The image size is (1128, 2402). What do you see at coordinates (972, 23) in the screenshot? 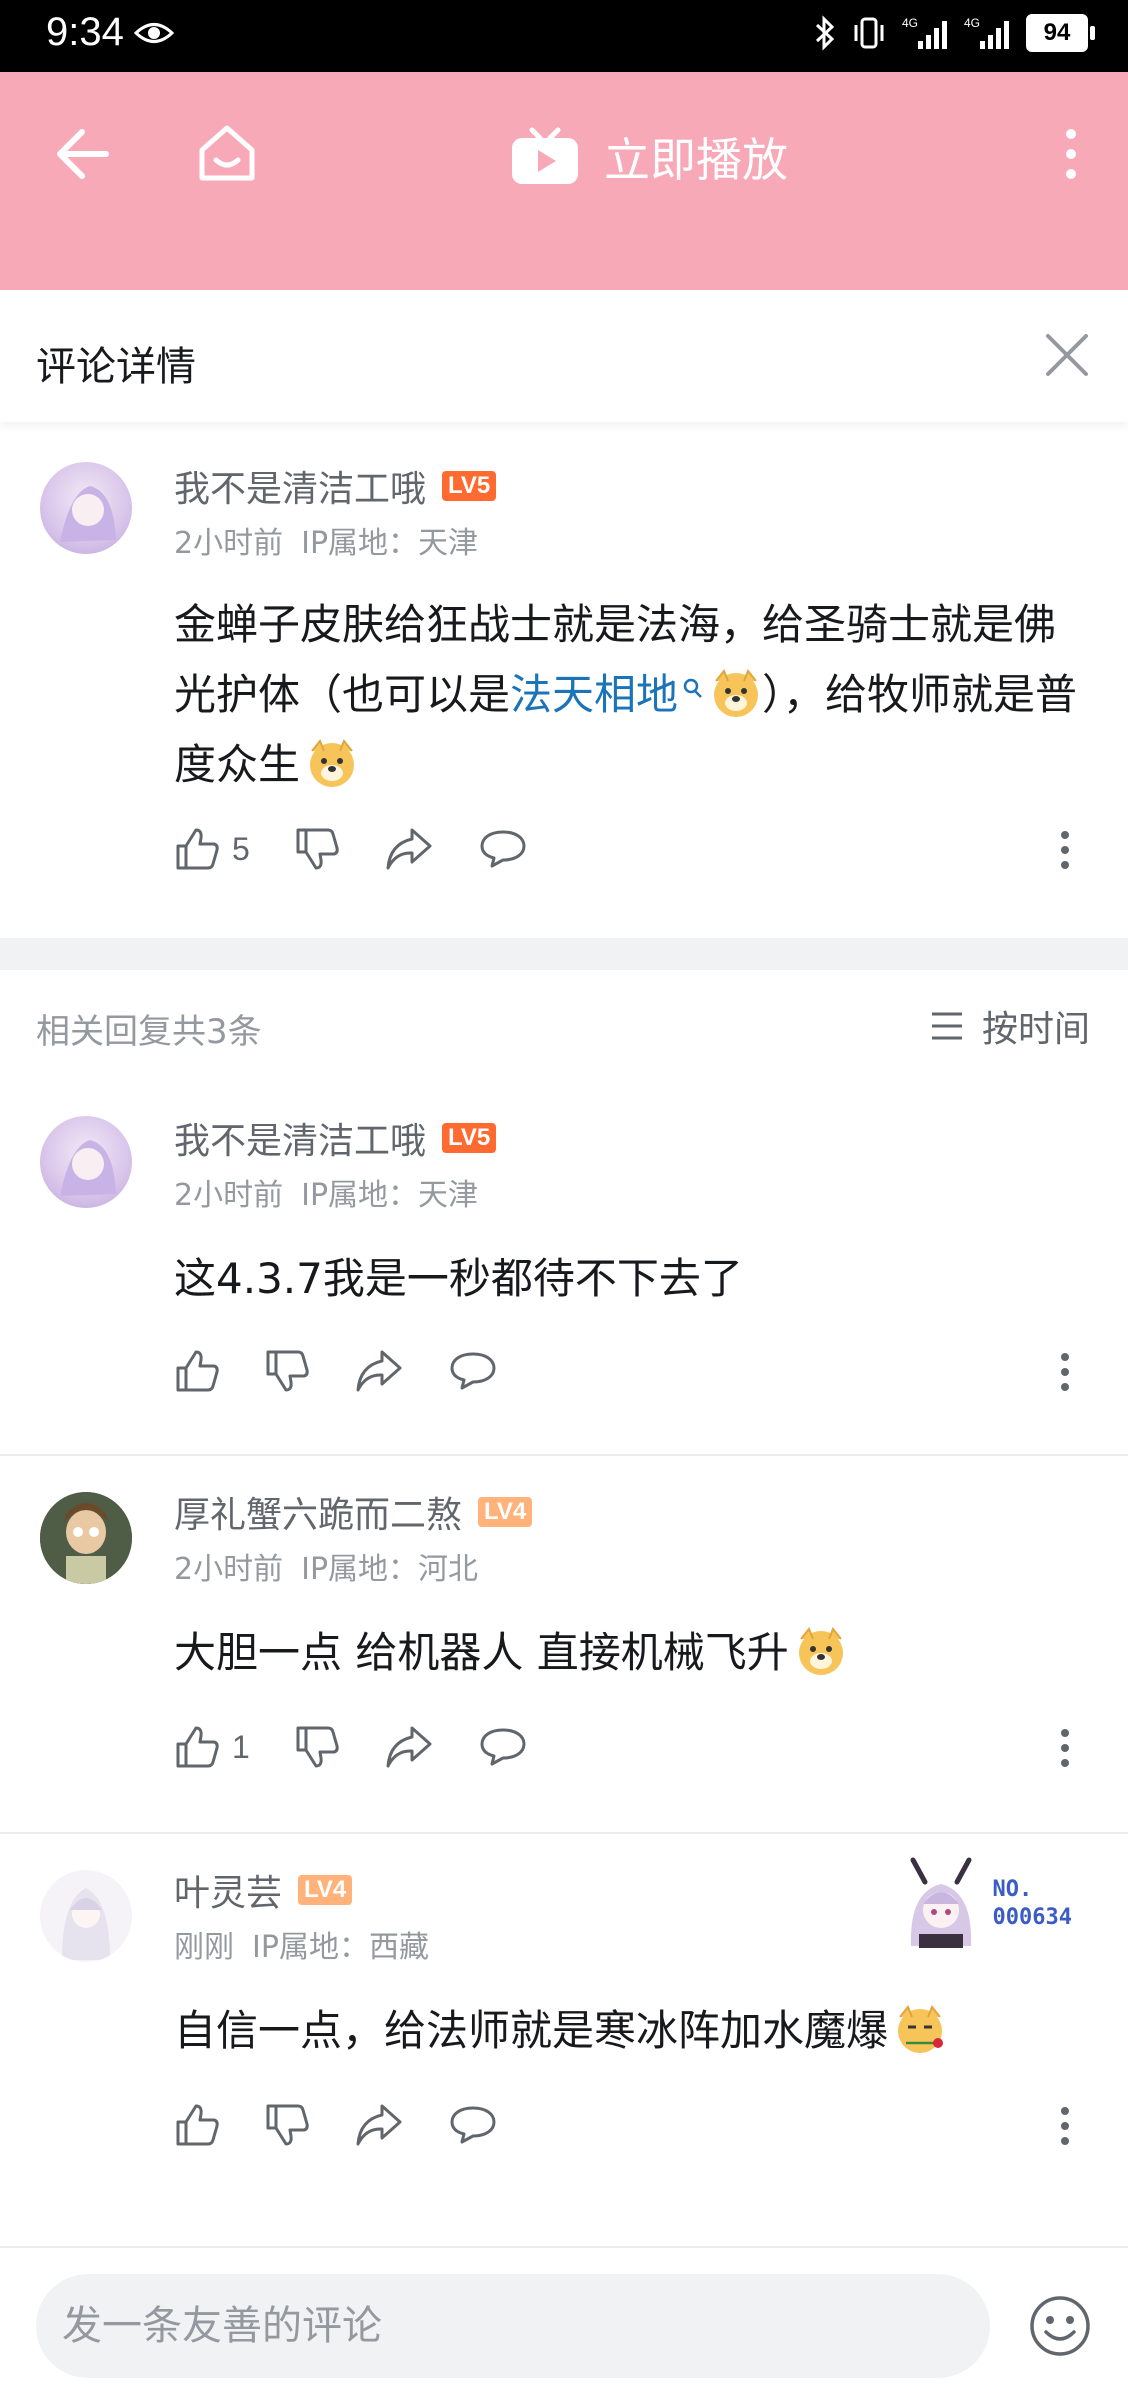
I see `svg-text: 4G` at bounding box center [972, 23].